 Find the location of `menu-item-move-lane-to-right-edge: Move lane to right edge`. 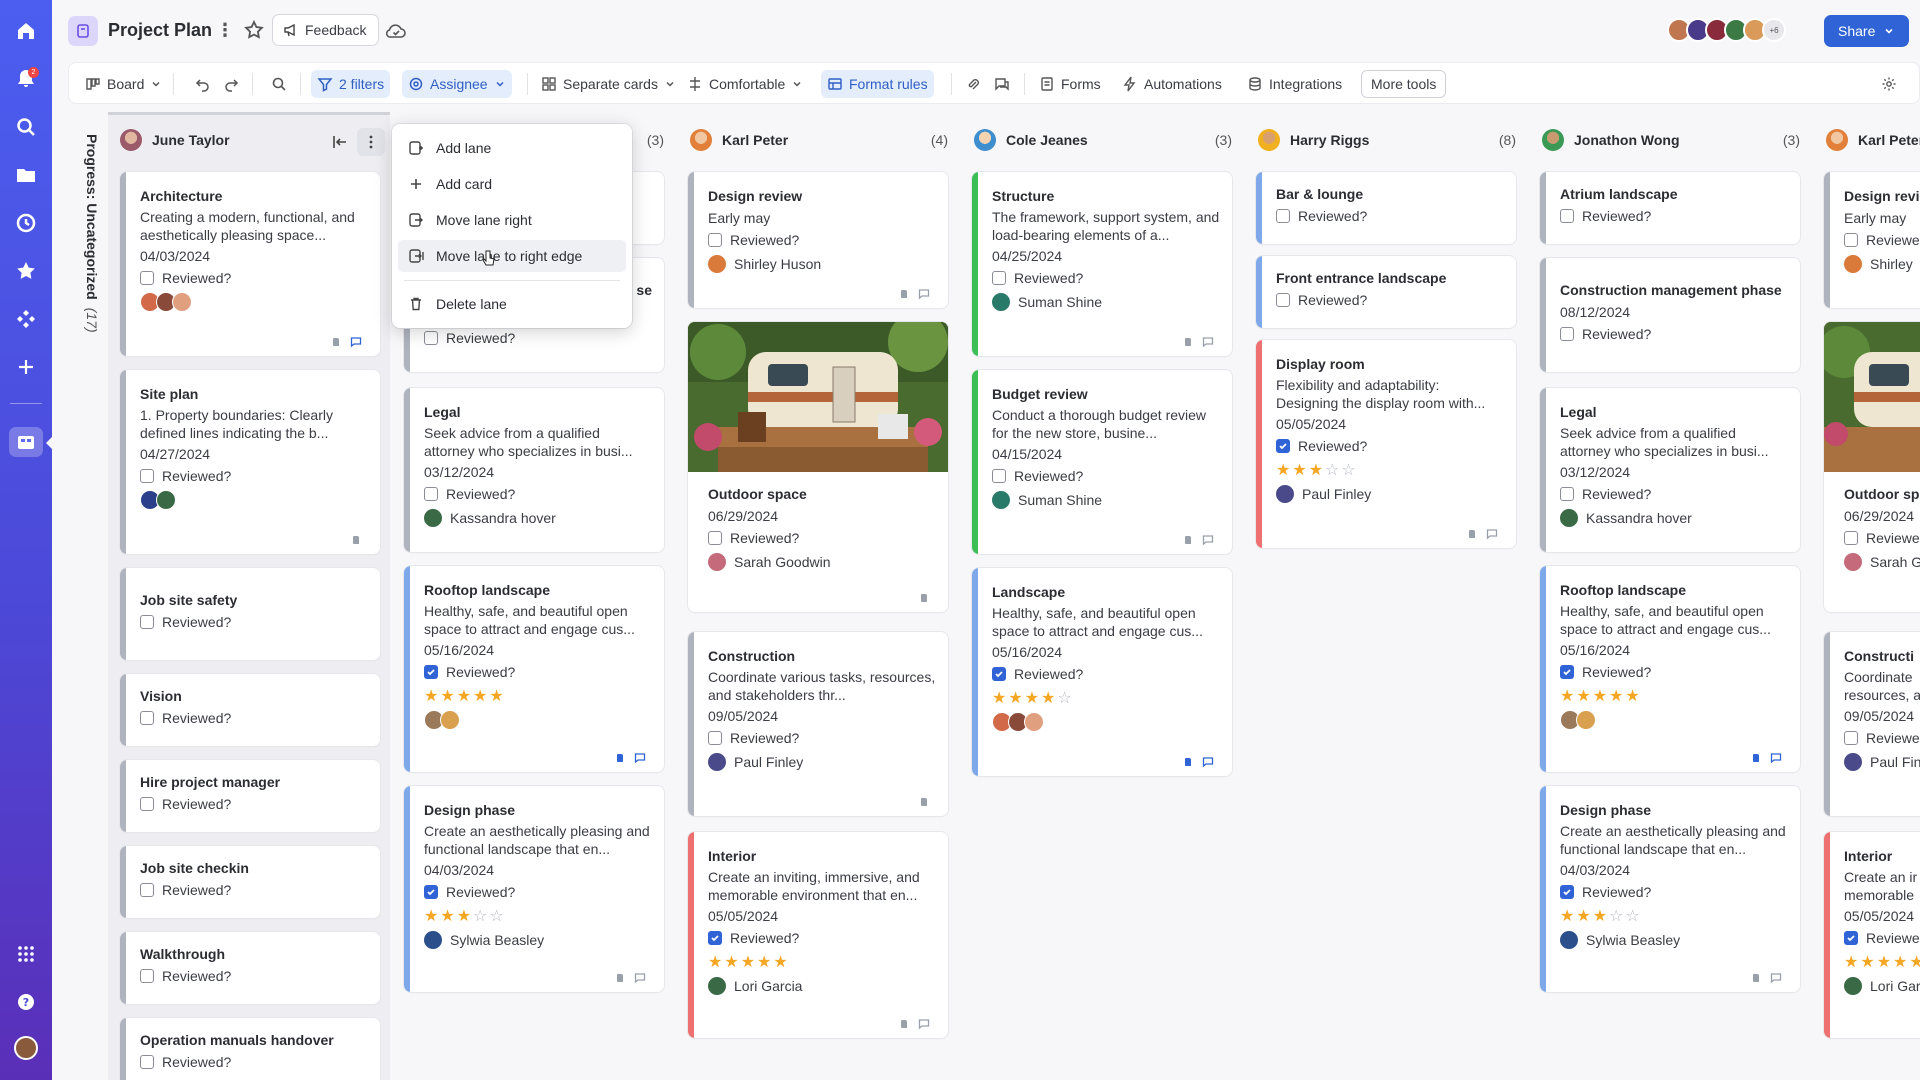

menu-item-move-lane-to-right-edge: Move lane to right edge is located at coordinates (512, 256).